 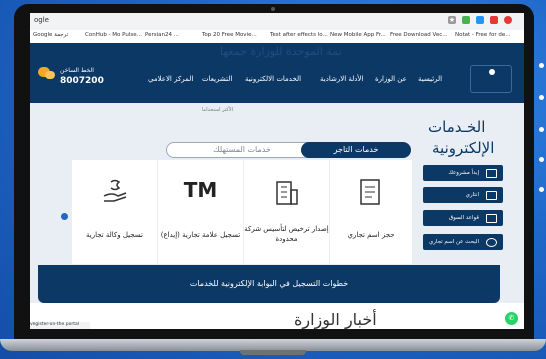 What do you see at coordinates (242, 150) in the screenshot?
I see `tab-consumer: خدمات المستهلك` at bounding box center [242, 150].